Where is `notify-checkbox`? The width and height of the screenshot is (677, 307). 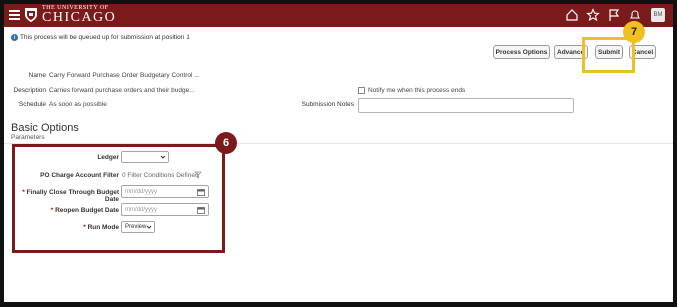 notify-checkbox is located at coordinates (361, 90).